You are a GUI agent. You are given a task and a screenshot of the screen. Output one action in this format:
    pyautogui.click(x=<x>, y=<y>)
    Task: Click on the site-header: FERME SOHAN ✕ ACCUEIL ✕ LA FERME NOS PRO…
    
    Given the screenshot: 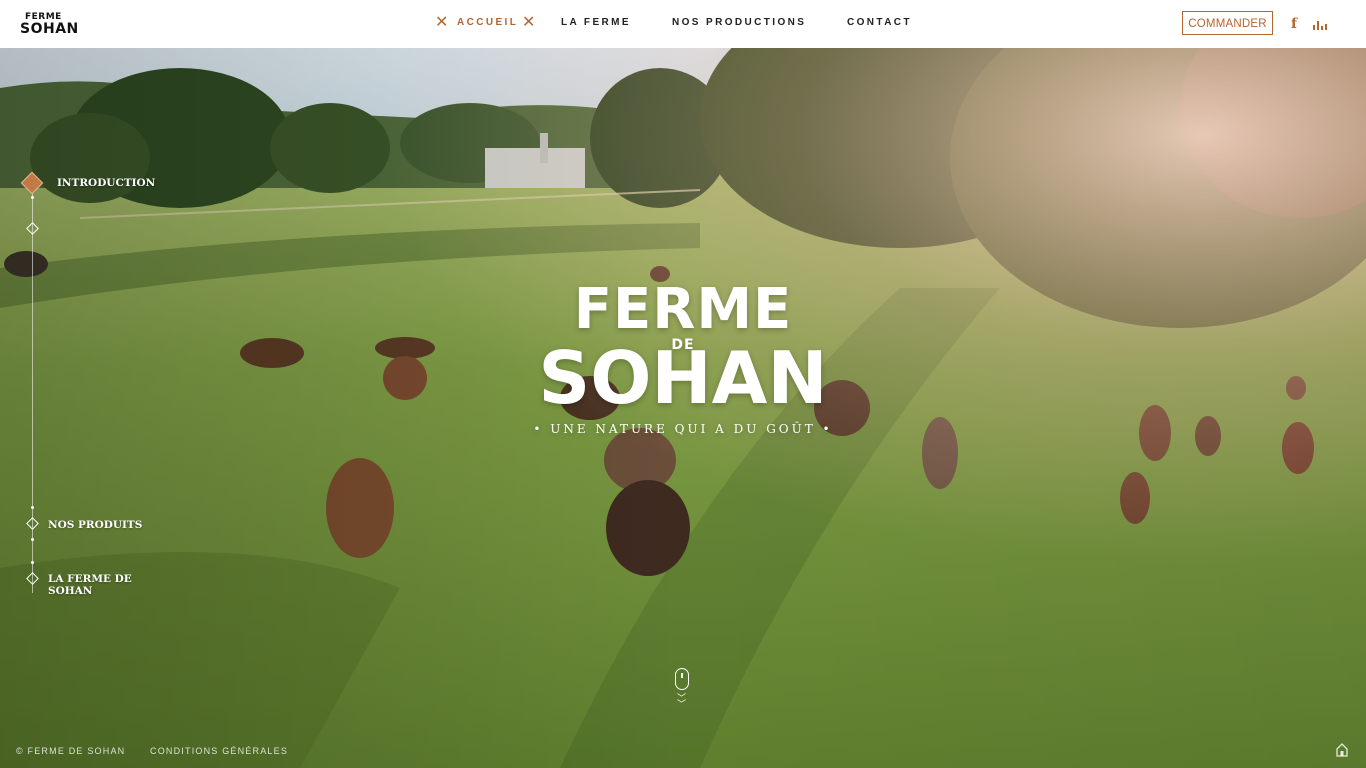 What is the action you would take?
    pyautogui.click(x=683, y=24)
    